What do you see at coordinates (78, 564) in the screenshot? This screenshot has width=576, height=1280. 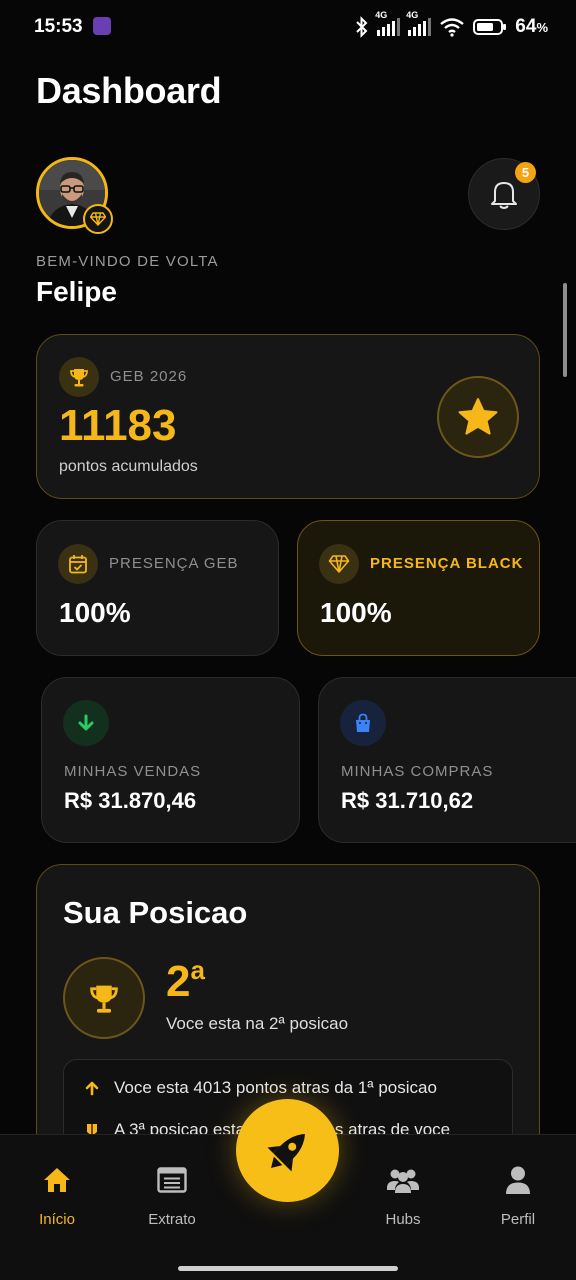 I see `calendar-check-icon` at bounding box center [78, 564].